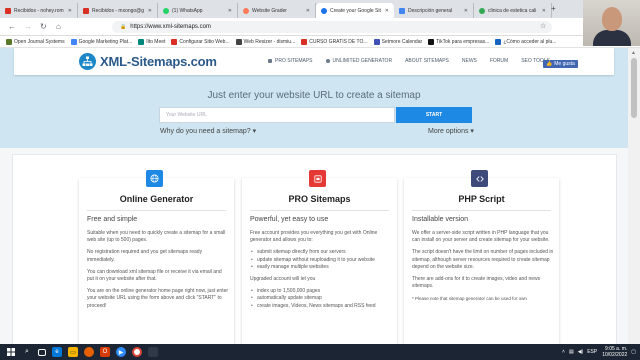 The width and height of the screenshot is (640, 360). What do you see at coordinates (208, 131) in the screenshot?
I see `why-sitemap-dropdown: Why do you need a sitemap? ▾` at bounding box center [208, 131].